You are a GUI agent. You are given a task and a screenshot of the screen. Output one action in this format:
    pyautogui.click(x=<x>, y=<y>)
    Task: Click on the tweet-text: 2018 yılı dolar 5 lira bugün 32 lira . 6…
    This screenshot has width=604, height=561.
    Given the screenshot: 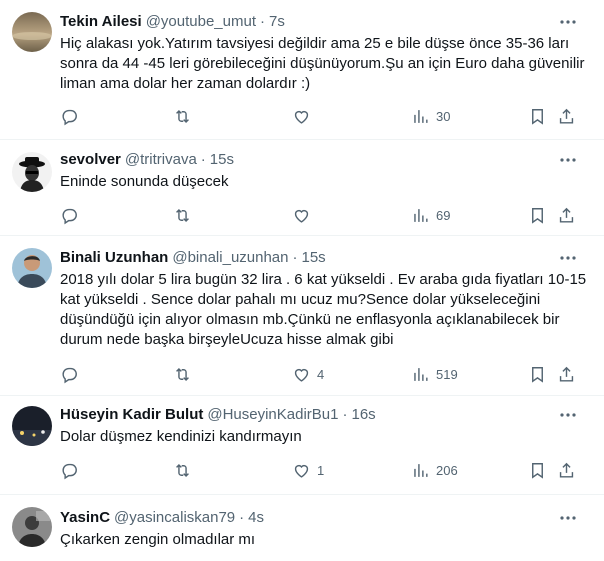 What is the action you would take?
    pyautogui.click(x=323, y=309)
    